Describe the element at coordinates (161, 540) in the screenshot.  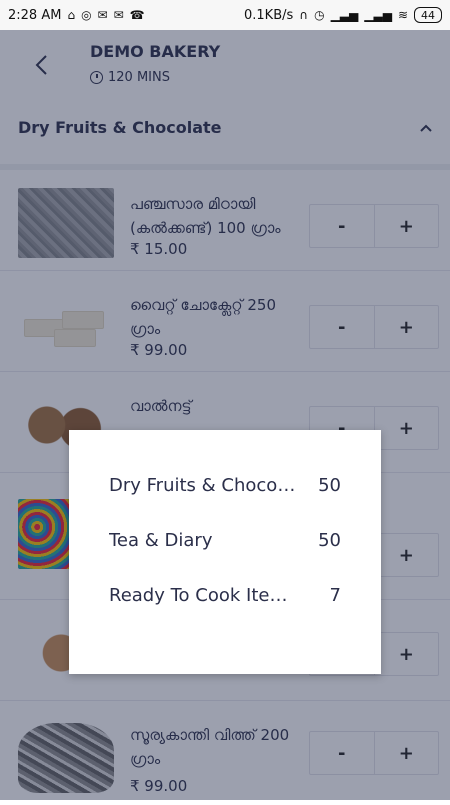
I see `category-menu-item-label: Tea & Diary` at that location.